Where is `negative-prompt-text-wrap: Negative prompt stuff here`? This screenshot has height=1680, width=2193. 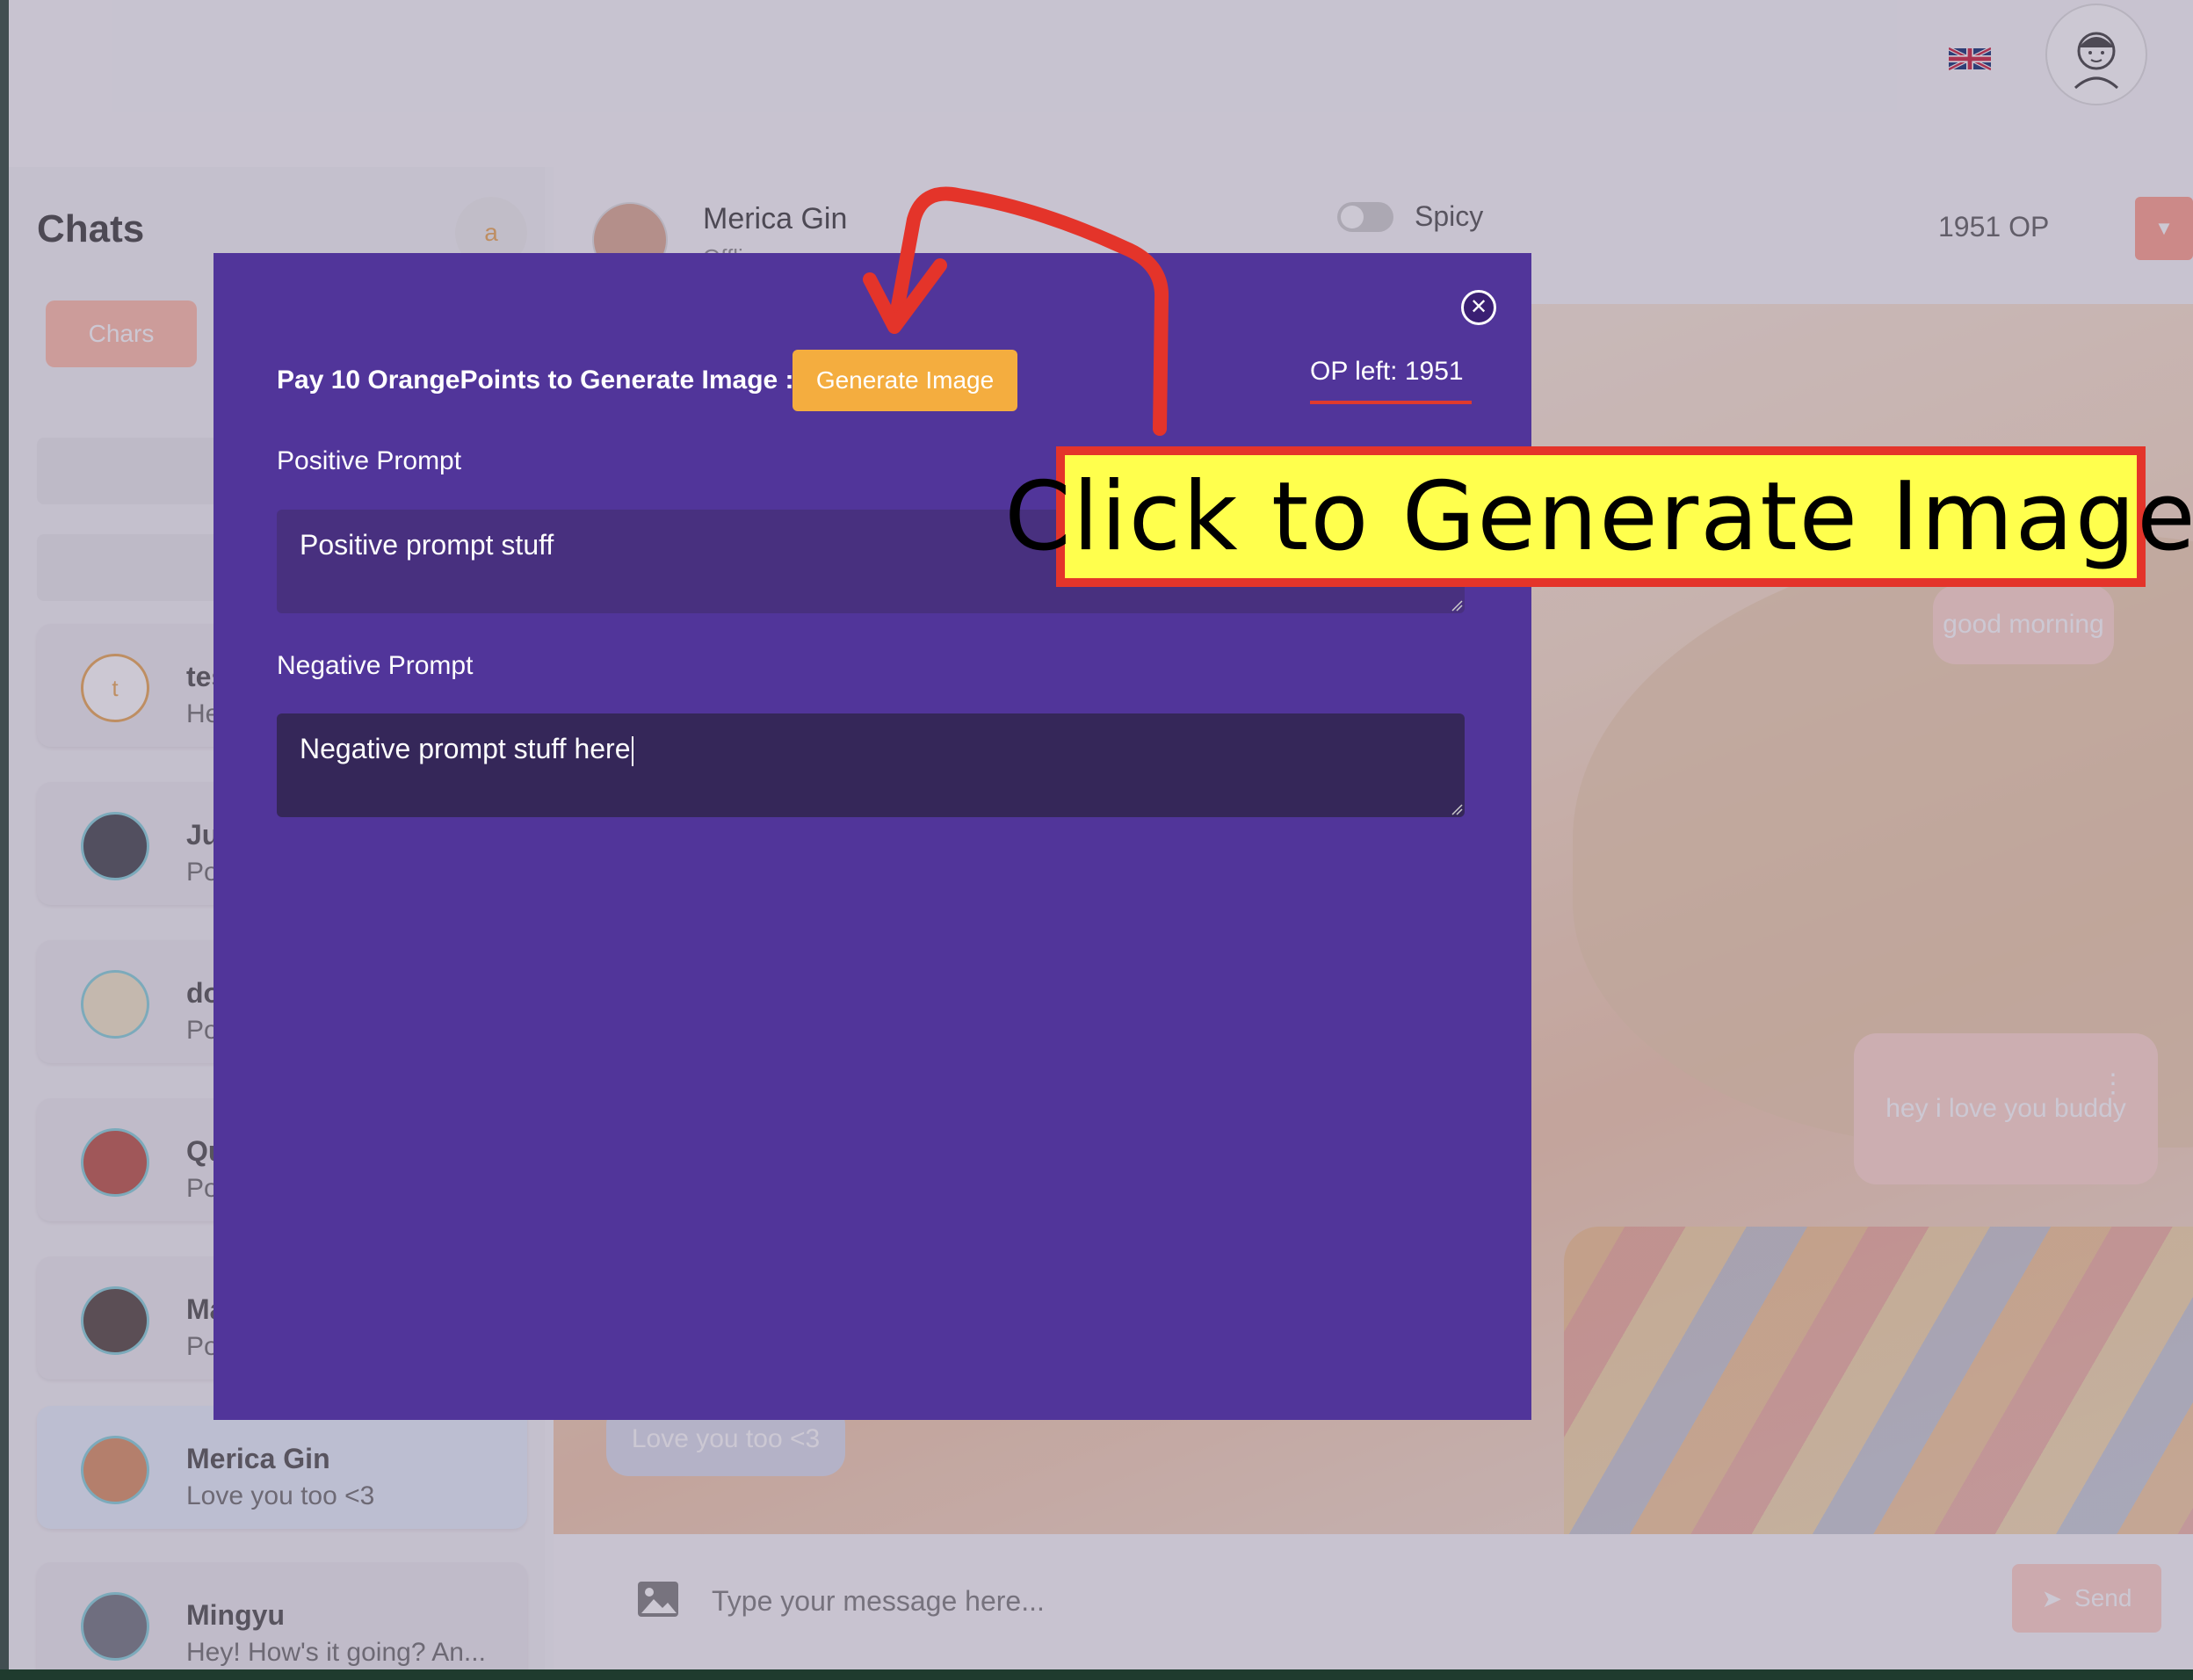 negative-prompt-text-wrap: Negative prompt stuff here is located at coordinates (467, 749).